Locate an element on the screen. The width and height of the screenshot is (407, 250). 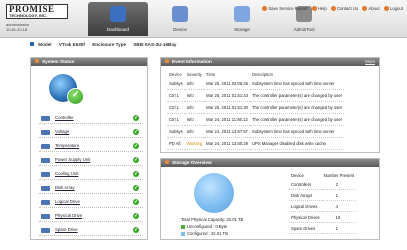
column-header: Description is located at coordinates (262, 74).